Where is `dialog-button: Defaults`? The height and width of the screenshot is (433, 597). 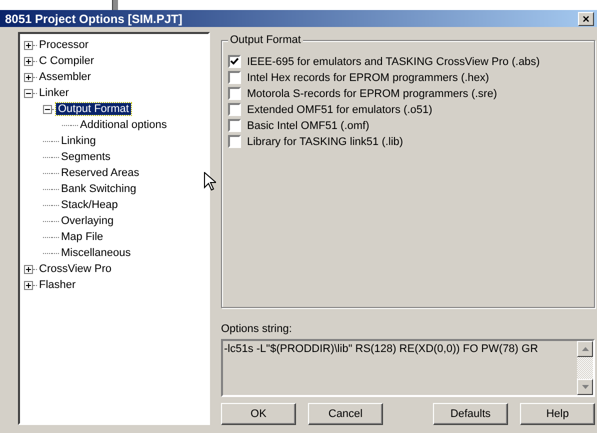
dialog-button: Defaults is located at coordinates (470, 414).